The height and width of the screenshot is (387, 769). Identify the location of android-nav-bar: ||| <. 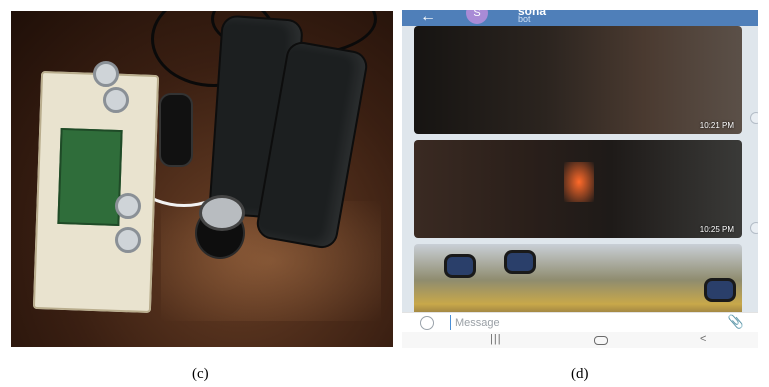
(580, 340).